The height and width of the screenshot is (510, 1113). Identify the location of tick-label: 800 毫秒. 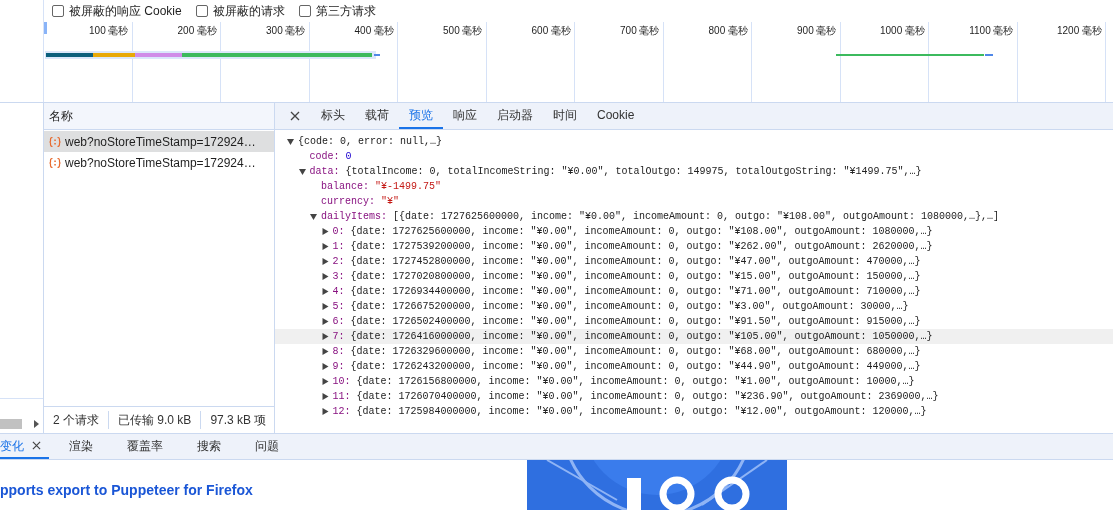
(728, 31).